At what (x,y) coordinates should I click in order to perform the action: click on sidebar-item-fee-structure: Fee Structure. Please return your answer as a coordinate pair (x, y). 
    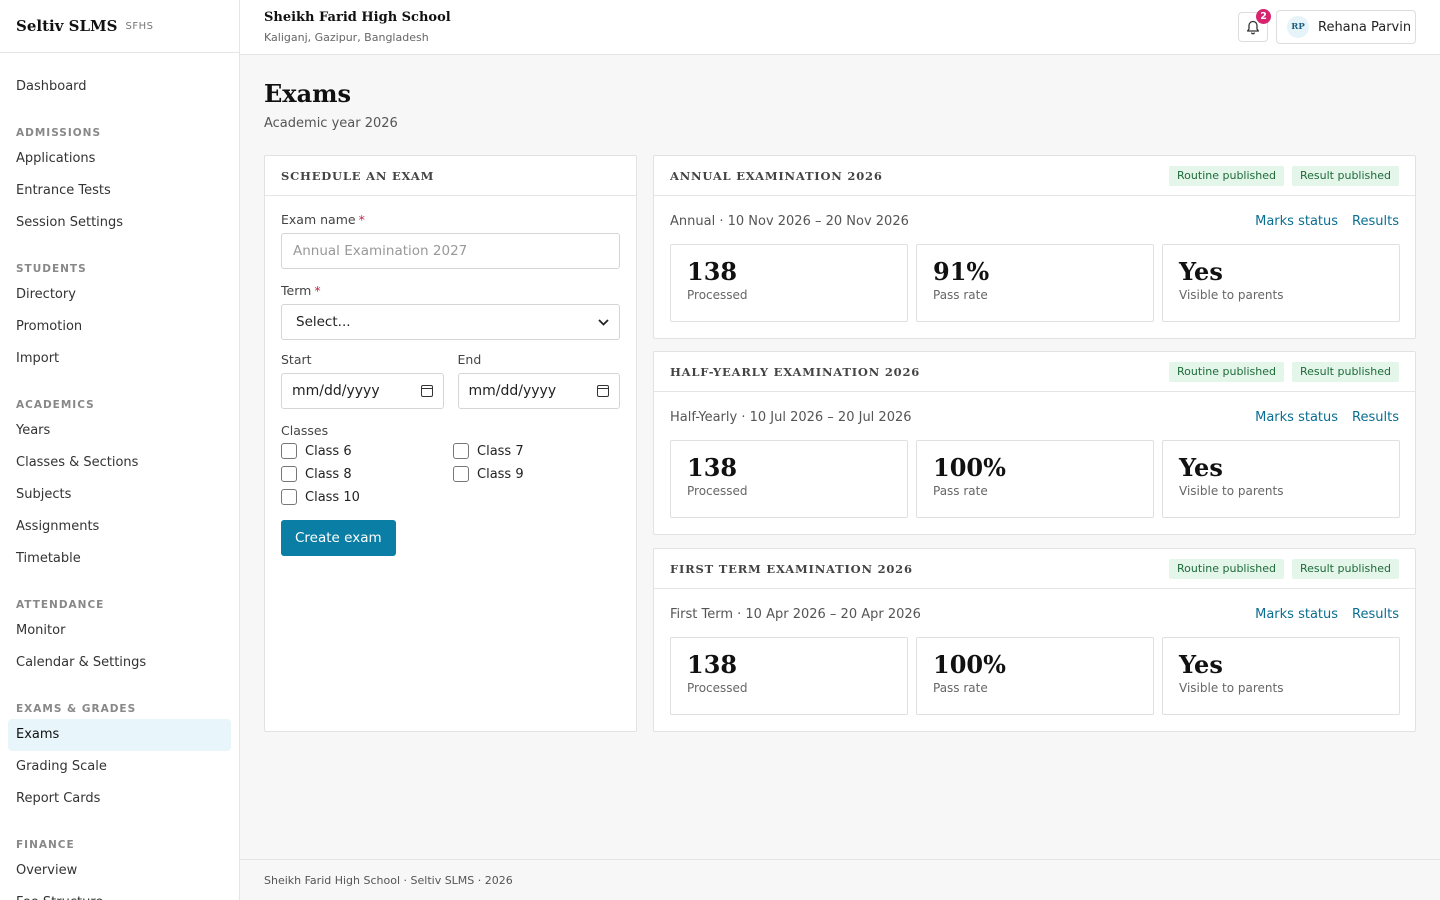
    Looking at the image, I should click on (119, 893).